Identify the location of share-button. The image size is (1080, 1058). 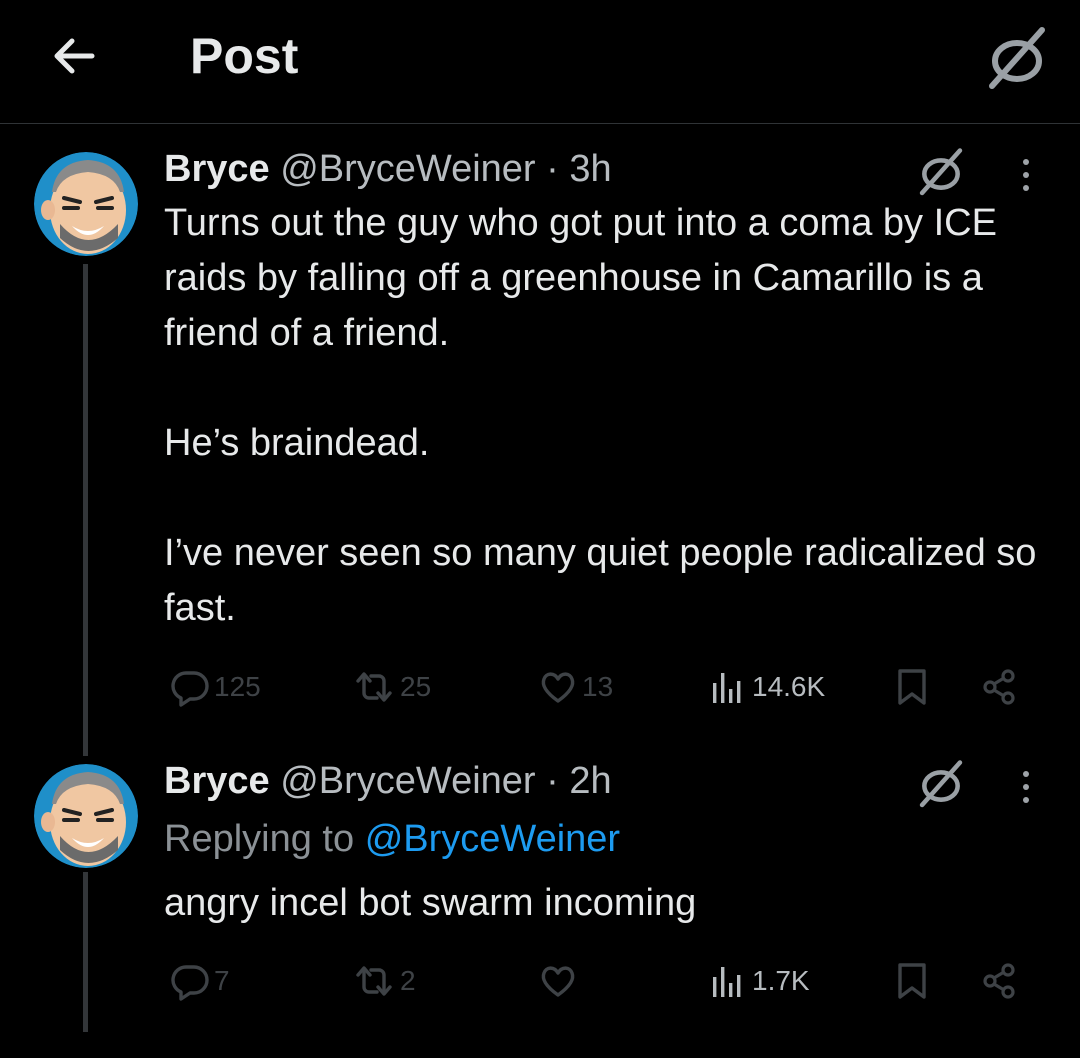
(1000, 981).